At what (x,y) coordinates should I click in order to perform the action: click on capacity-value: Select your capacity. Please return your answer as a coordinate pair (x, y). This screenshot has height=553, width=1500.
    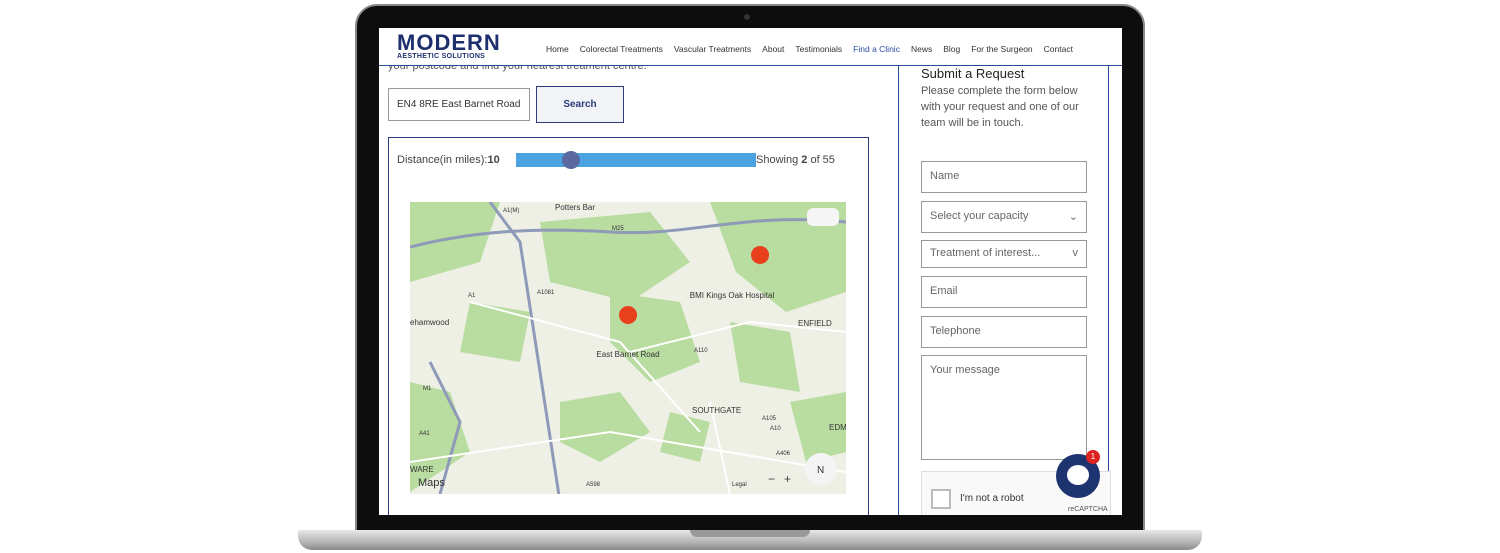
    Looking at the image, I should click on (979, 216).